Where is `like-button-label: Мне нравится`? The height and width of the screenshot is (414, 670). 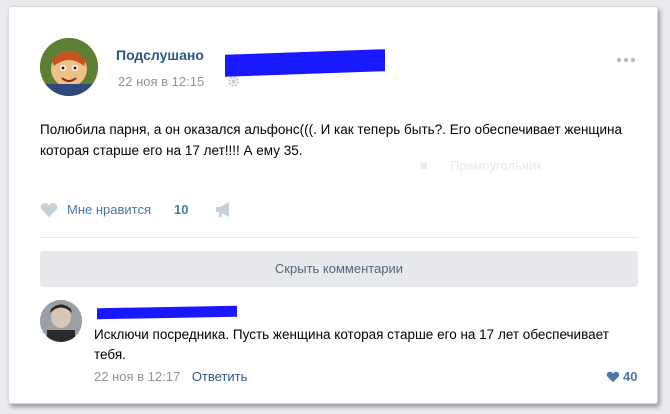
like-button-label: Мне нравится is located at coordinates (109, 209).